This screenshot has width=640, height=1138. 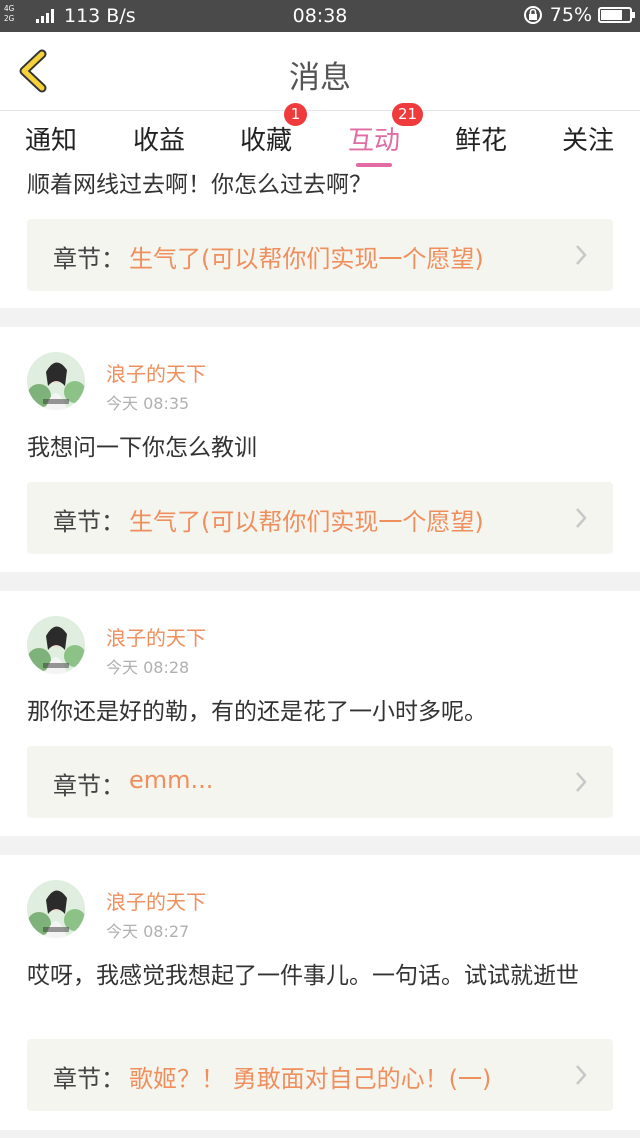 What do you see at coordinates (588, 138) in the screenshot?
I see `tab-follow: 关注` at bounding box center [588, 138].